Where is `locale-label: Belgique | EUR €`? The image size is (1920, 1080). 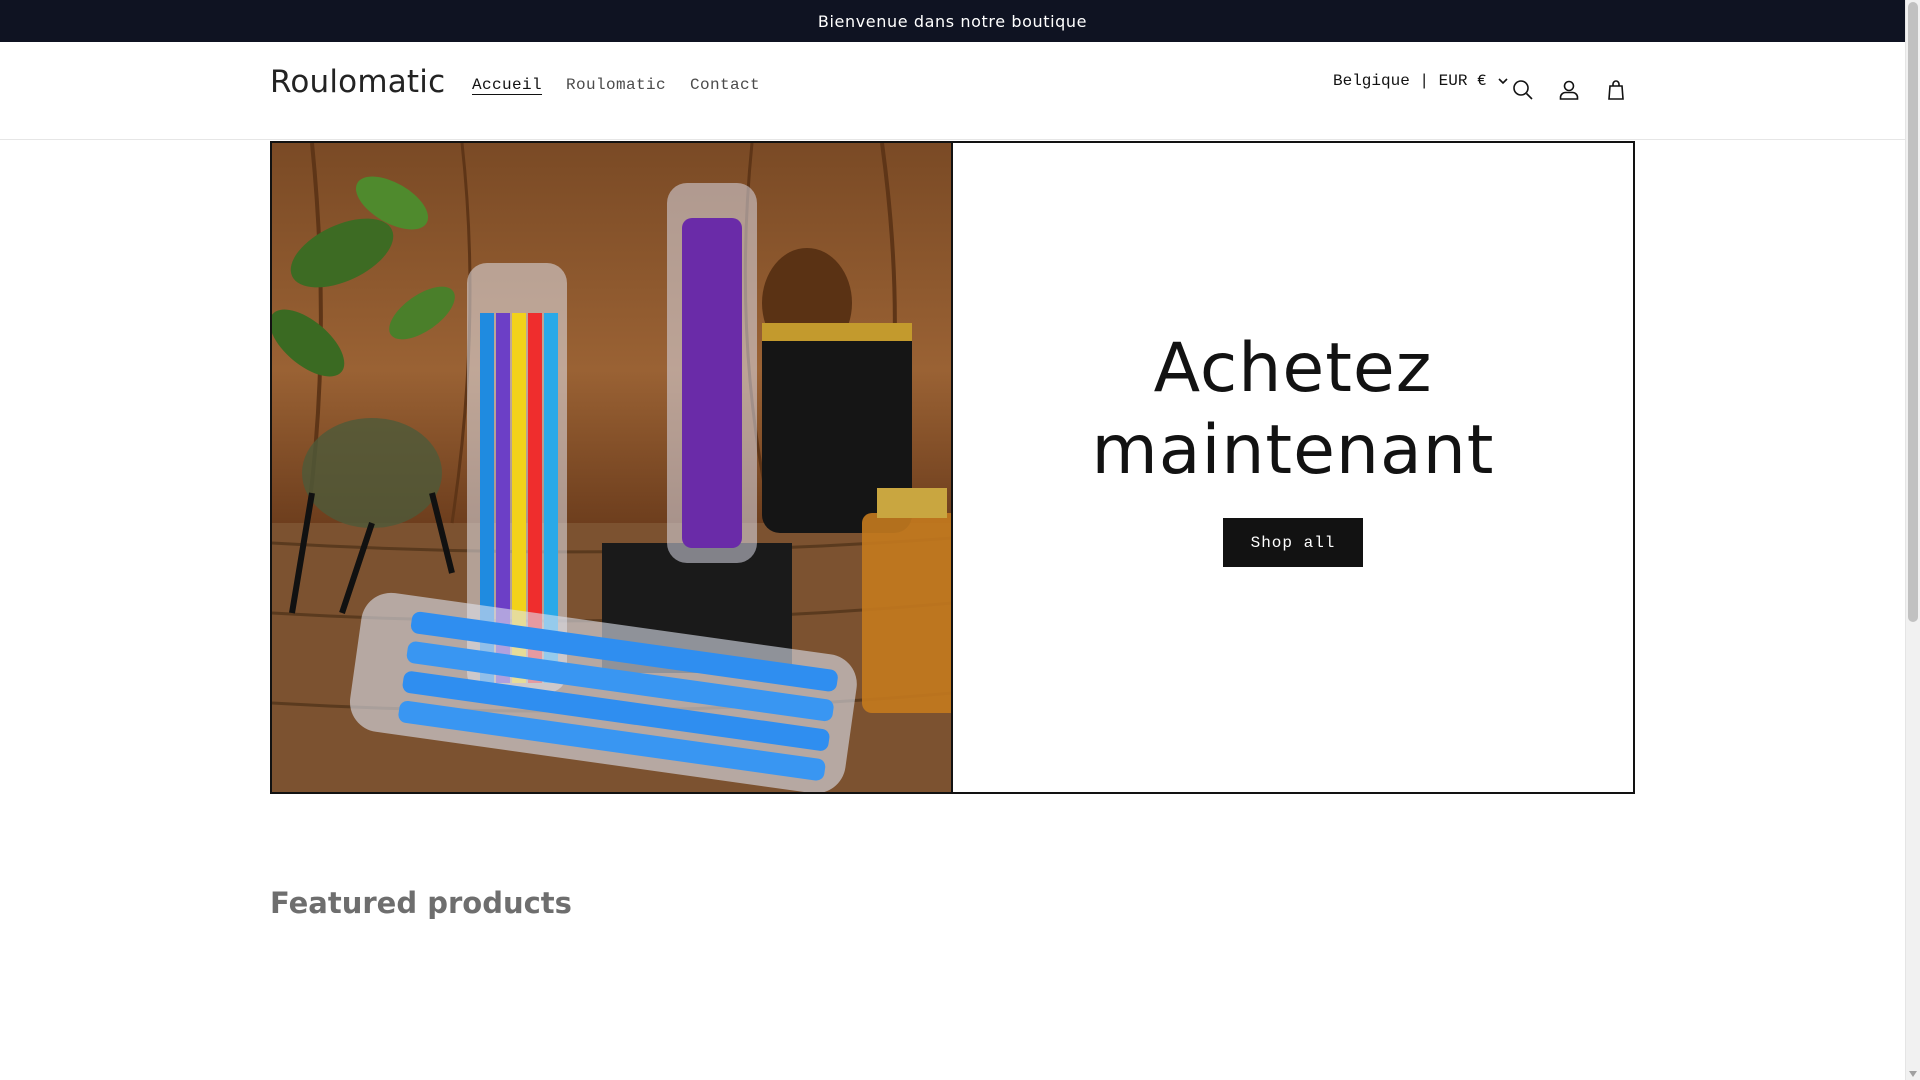
locale-label: Belgique | EUR € is located at coordinates (1410, 81).